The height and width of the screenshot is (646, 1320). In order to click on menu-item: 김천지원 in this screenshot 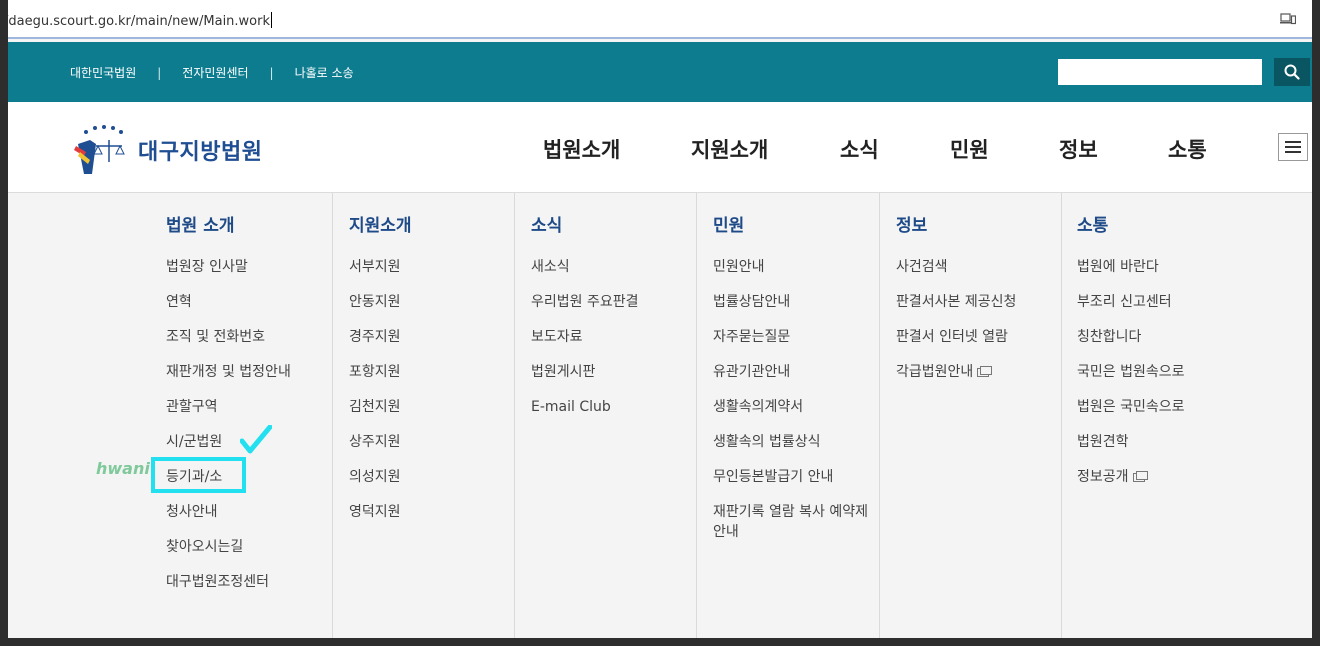, I will do `click(375, 414)`.